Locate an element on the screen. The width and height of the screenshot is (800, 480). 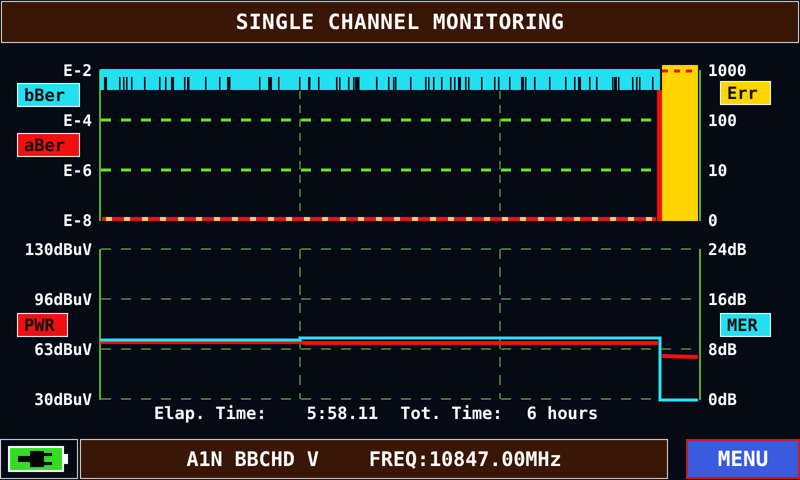
axis-label: 10 is located at coordinates (718, 170).